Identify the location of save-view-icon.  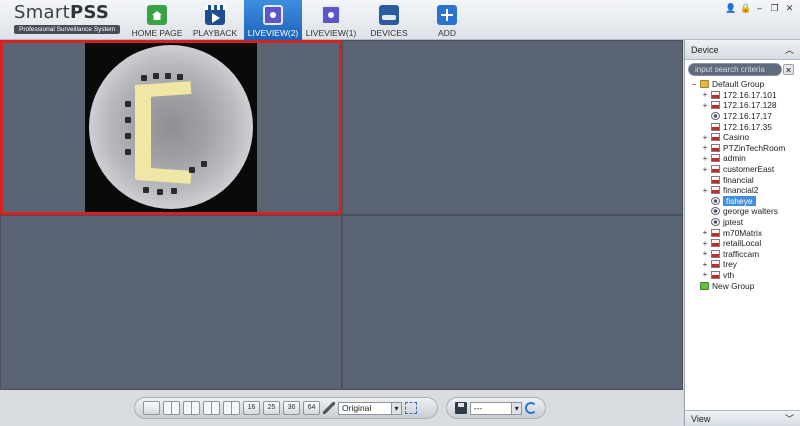
(461, 408).